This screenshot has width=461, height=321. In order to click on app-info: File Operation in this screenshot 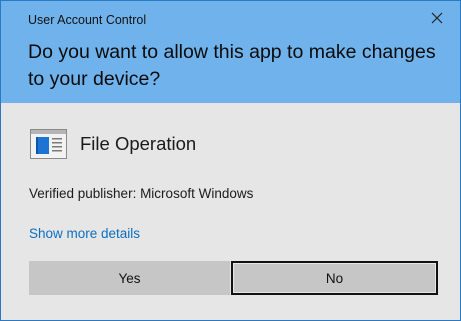, I will do `click(113, 144)`.